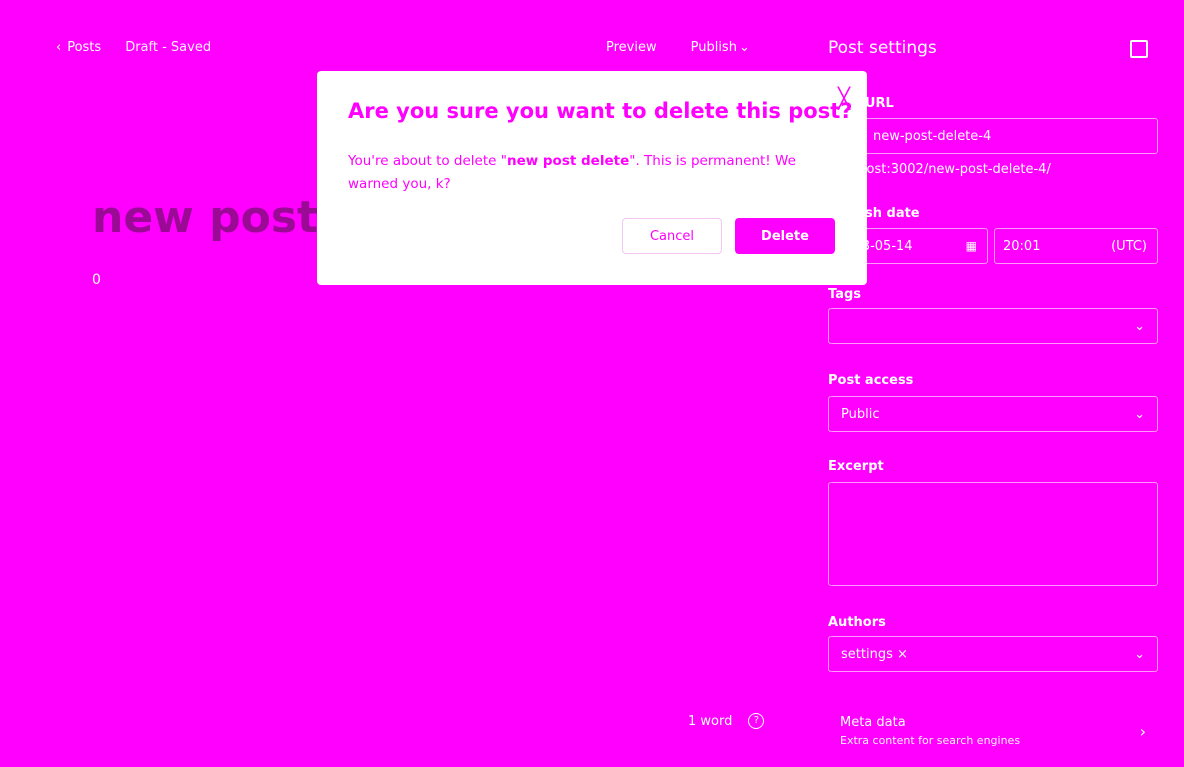  Describe the element at coordinates (993, 654) in the screenshot. I see `authors-select: settings × ⌄` at that location.